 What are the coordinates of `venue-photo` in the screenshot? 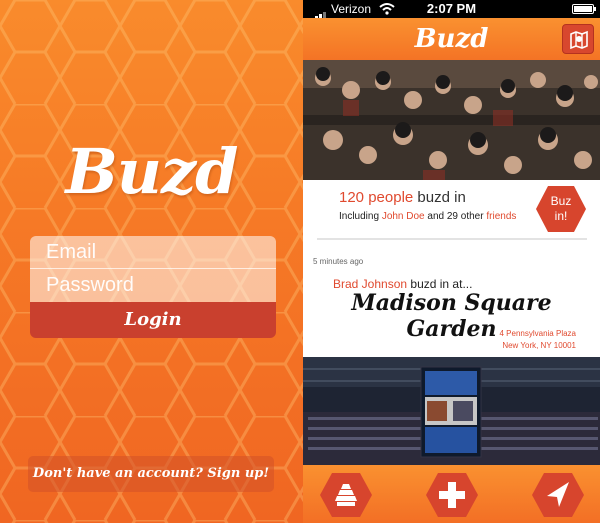 It's located at (451, 411).